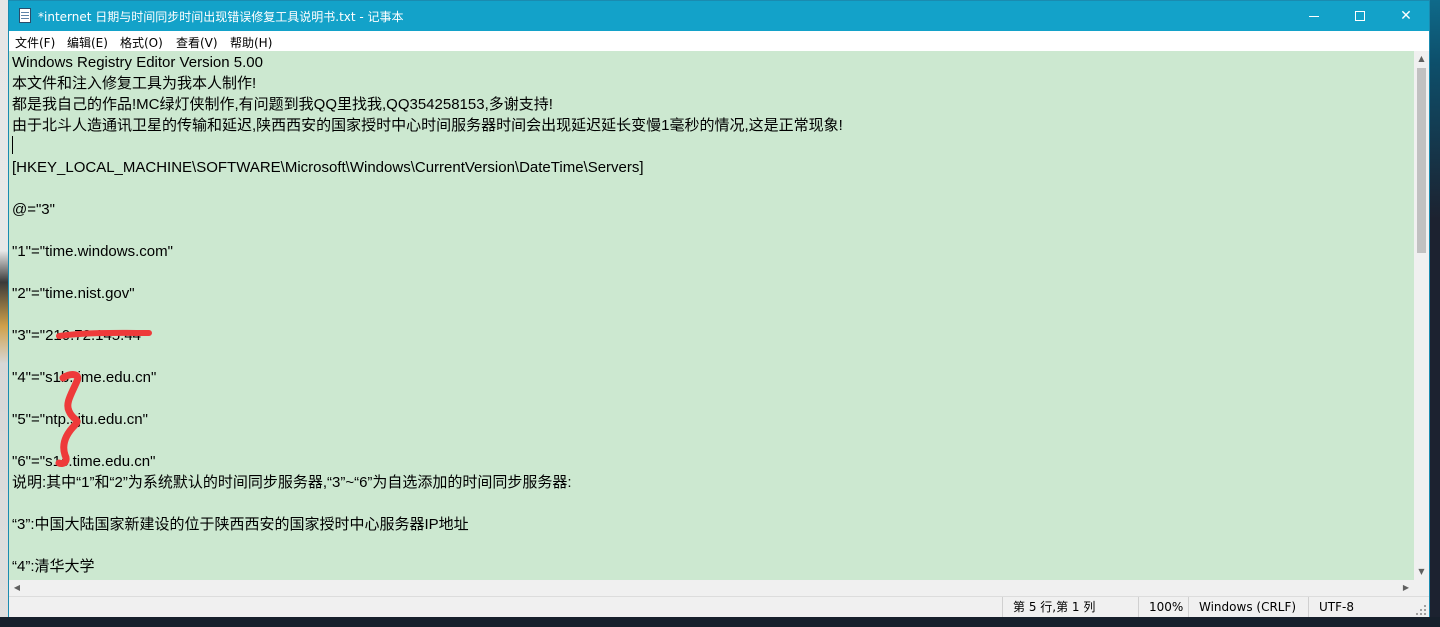 The image size is (1440, 627). What do you see at coordinates (720, 622) in the screenshot?
I see `taskbar-edge` at bounding box center [720, 622].